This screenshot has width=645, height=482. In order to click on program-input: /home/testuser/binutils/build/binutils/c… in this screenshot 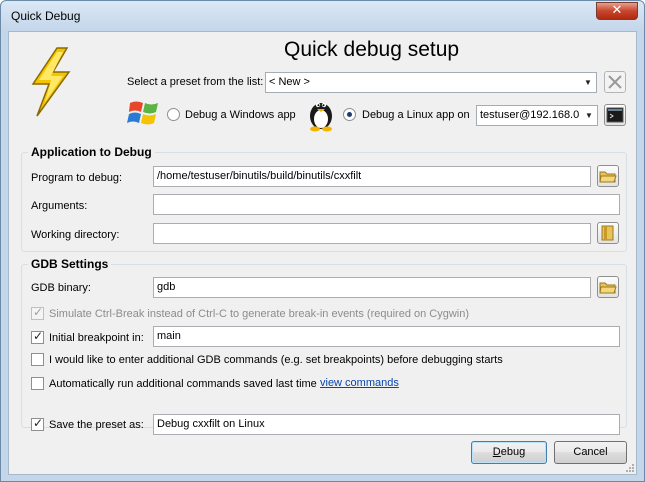, I will do `click(372, 176)`.